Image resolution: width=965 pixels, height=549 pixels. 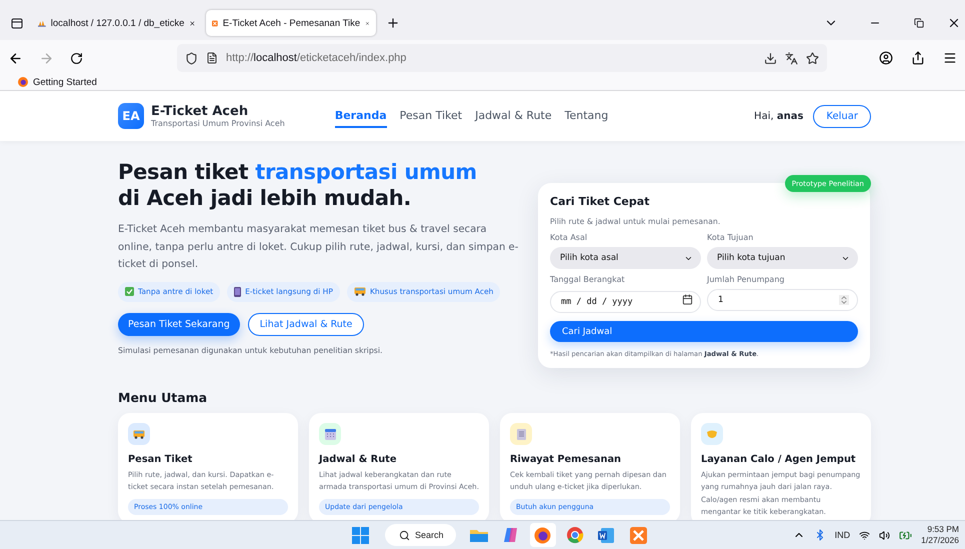 What do you see at coordinates (844, 300) in the screenshot?
I see `spinner-icon` at bounding box center [844, 300].